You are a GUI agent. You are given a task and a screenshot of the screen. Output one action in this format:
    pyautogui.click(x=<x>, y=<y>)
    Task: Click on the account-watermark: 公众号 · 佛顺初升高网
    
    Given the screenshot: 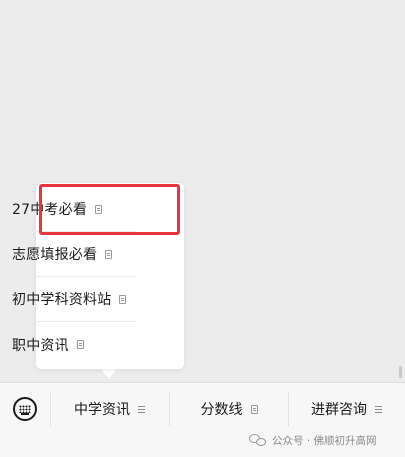 What is the action you would take?
    pyautogui.click(x=313, y=440)
    